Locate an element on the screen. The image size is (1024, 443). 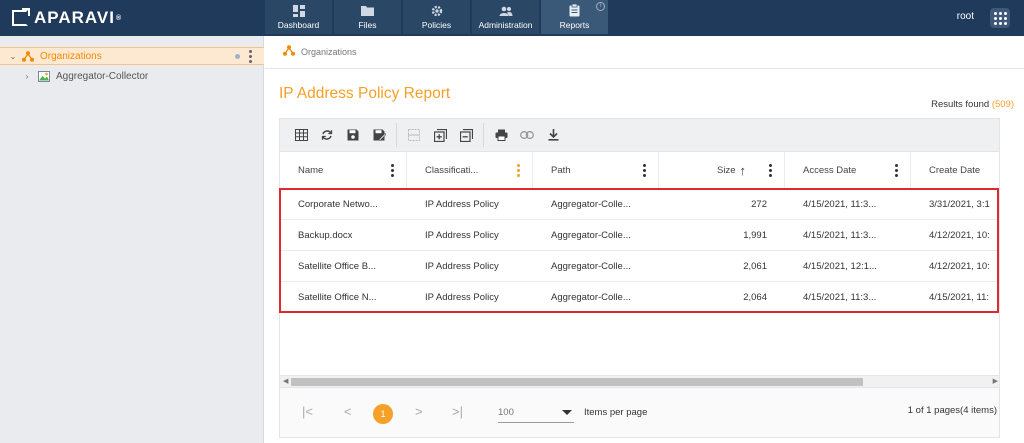
print-icon is located at coordinates (501, 135).